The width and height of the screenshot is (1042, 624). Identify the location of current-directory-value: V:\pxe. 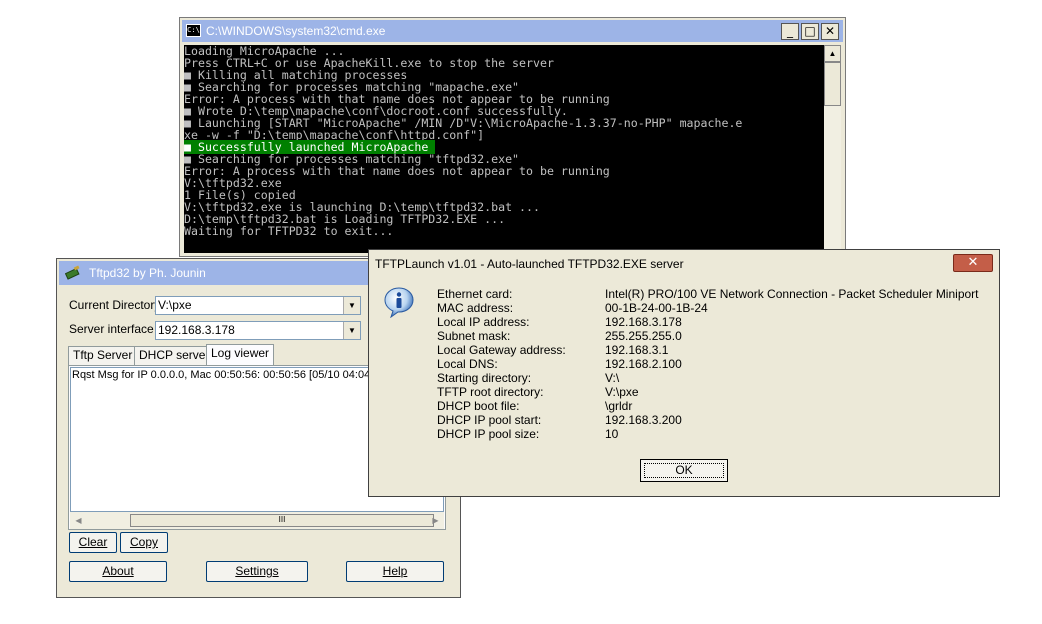
(175, 305).